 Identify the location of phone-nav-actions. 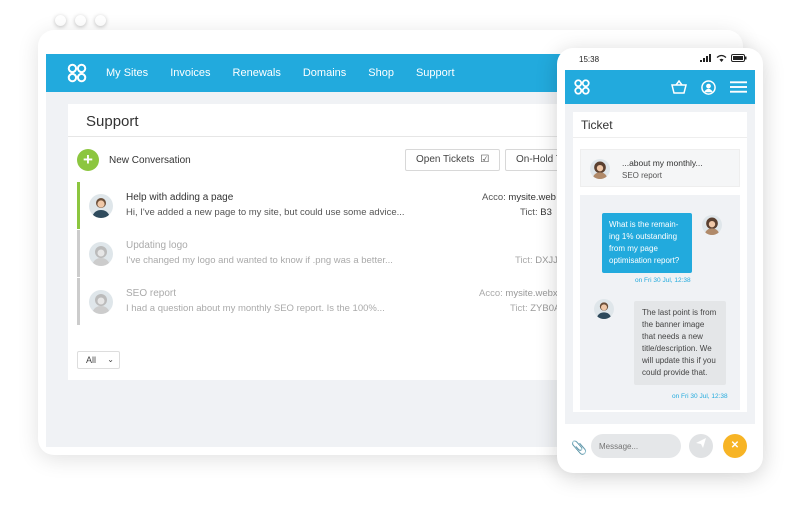
(713, 87).